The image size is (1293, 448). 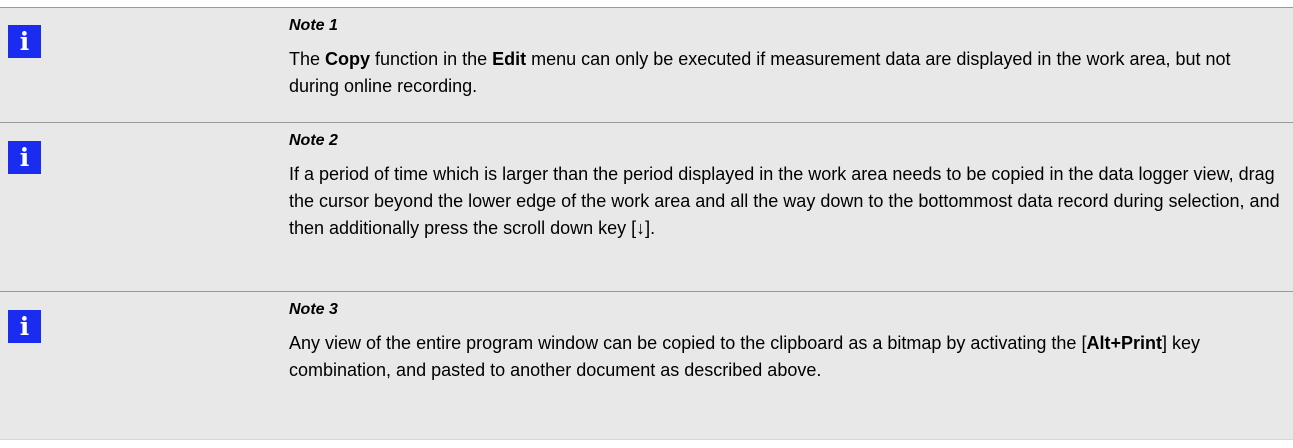 I want to click on menu-function-name: Copy, so click(x=348, y=59).